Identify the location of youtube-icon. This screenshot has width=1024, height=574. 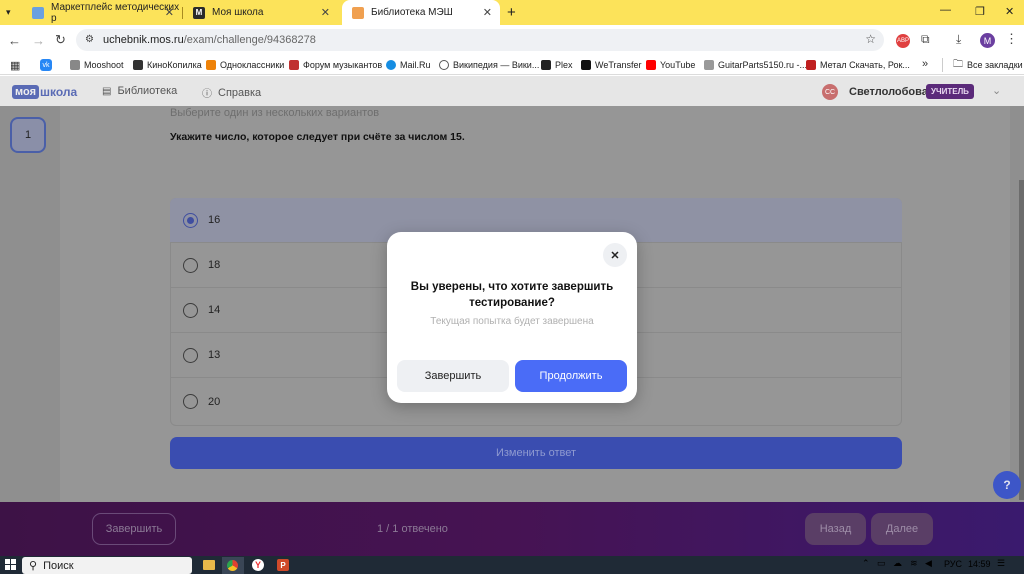
(651, 65).